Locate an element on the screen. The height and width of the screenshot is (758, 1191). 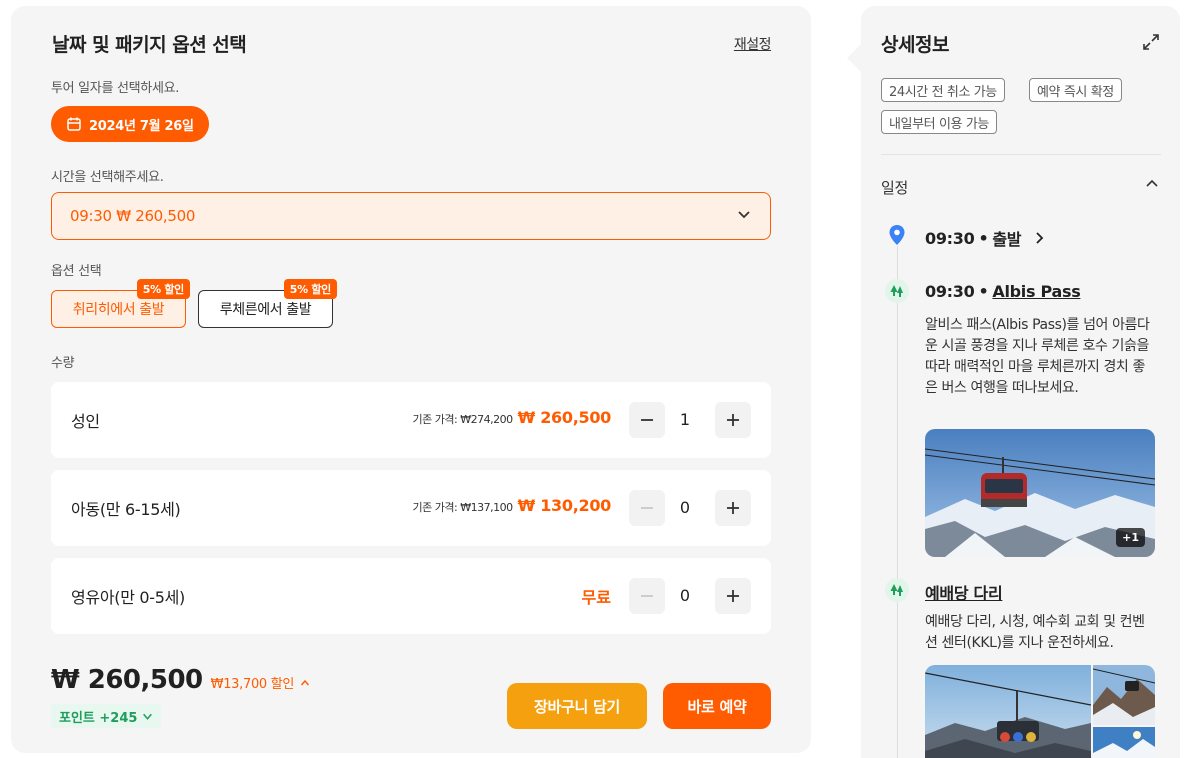
details-title: 상세정보 is located at coordinates (915, 45).